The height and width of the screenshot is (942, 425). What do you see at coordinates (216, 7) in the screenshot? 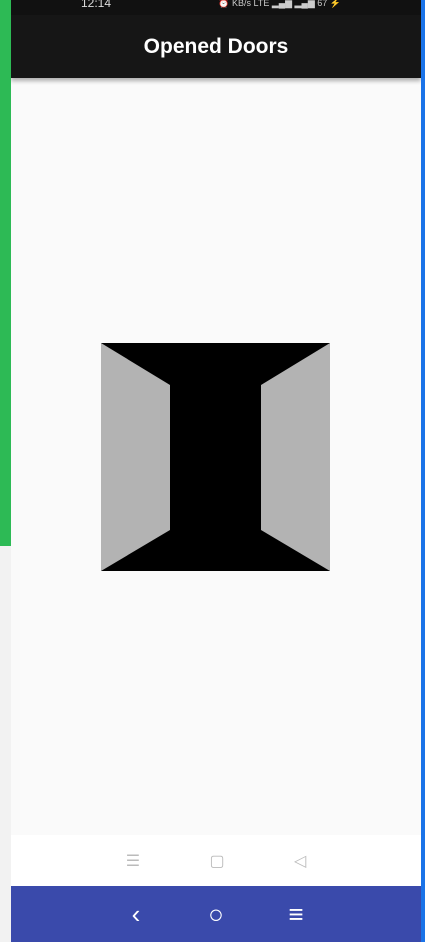
I see `status-bar: 12:14 ⏰ KB/s LTE ▂▄▆ ▂▄▆ 67 ⚡` at bounding box center [216, 7].